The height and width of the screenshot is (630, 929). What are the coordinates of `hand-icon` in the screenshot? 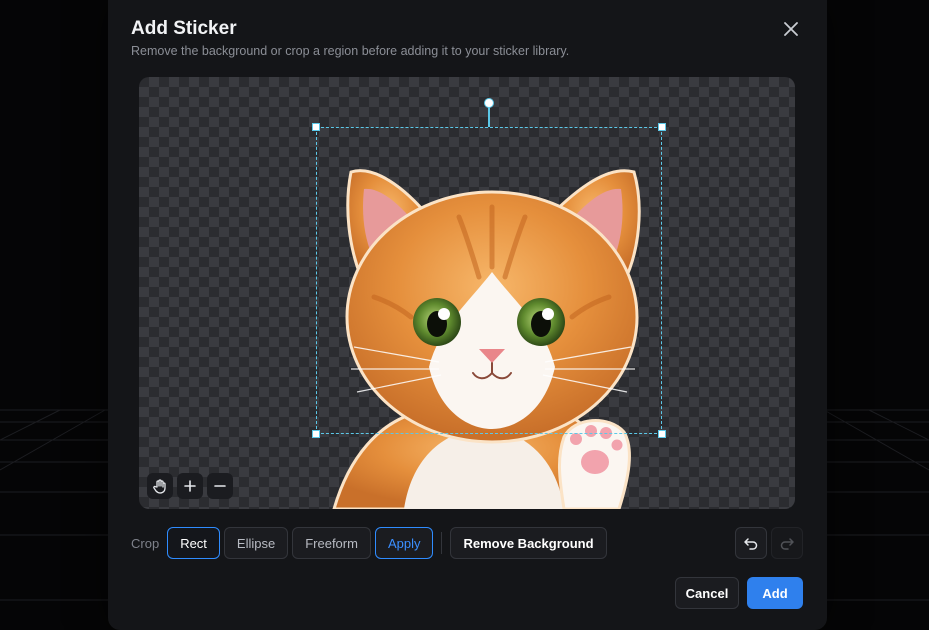 It's located at (159, 486).